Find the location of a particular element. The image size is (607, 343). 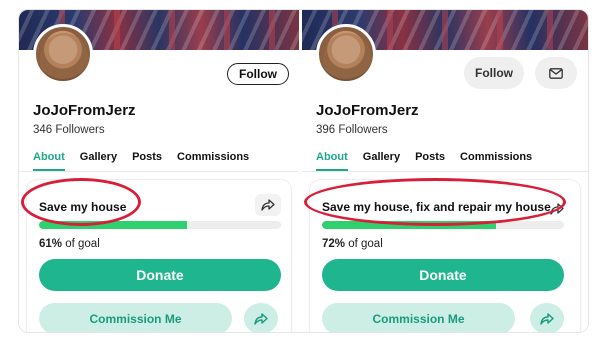

message-button is located at coordinates (556, 73).